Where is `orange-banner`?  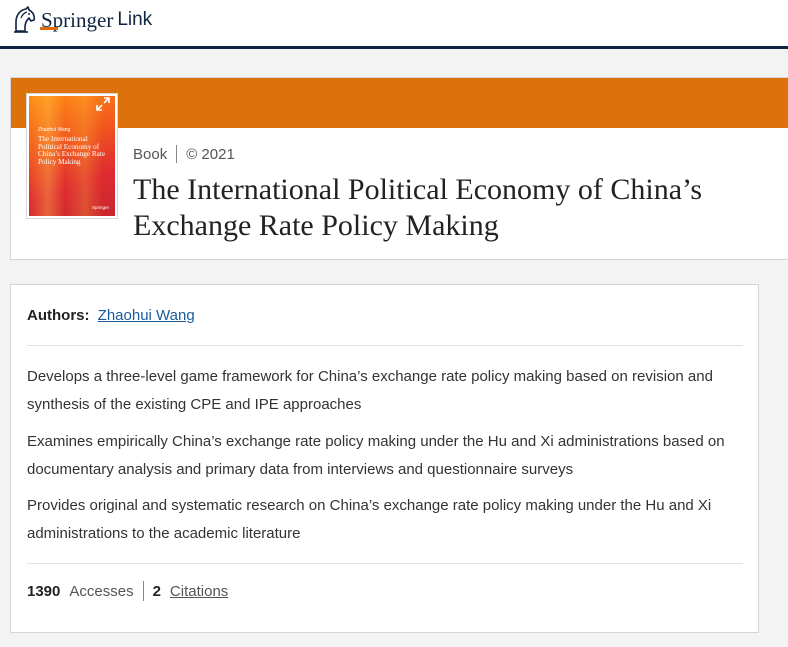
orange-banner is located at coordinates (399, 103).